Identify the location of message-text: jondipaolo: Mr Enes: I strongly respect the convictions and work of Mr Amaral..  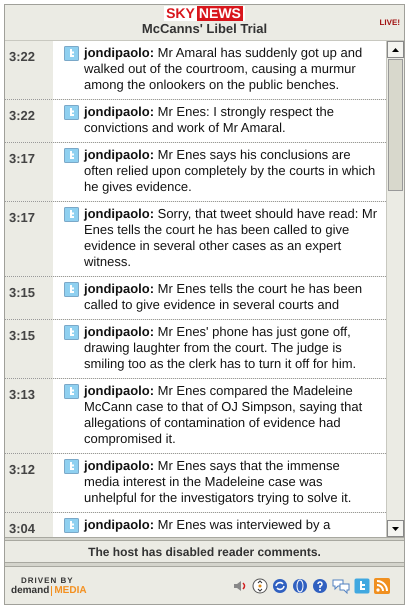
(209, 120).